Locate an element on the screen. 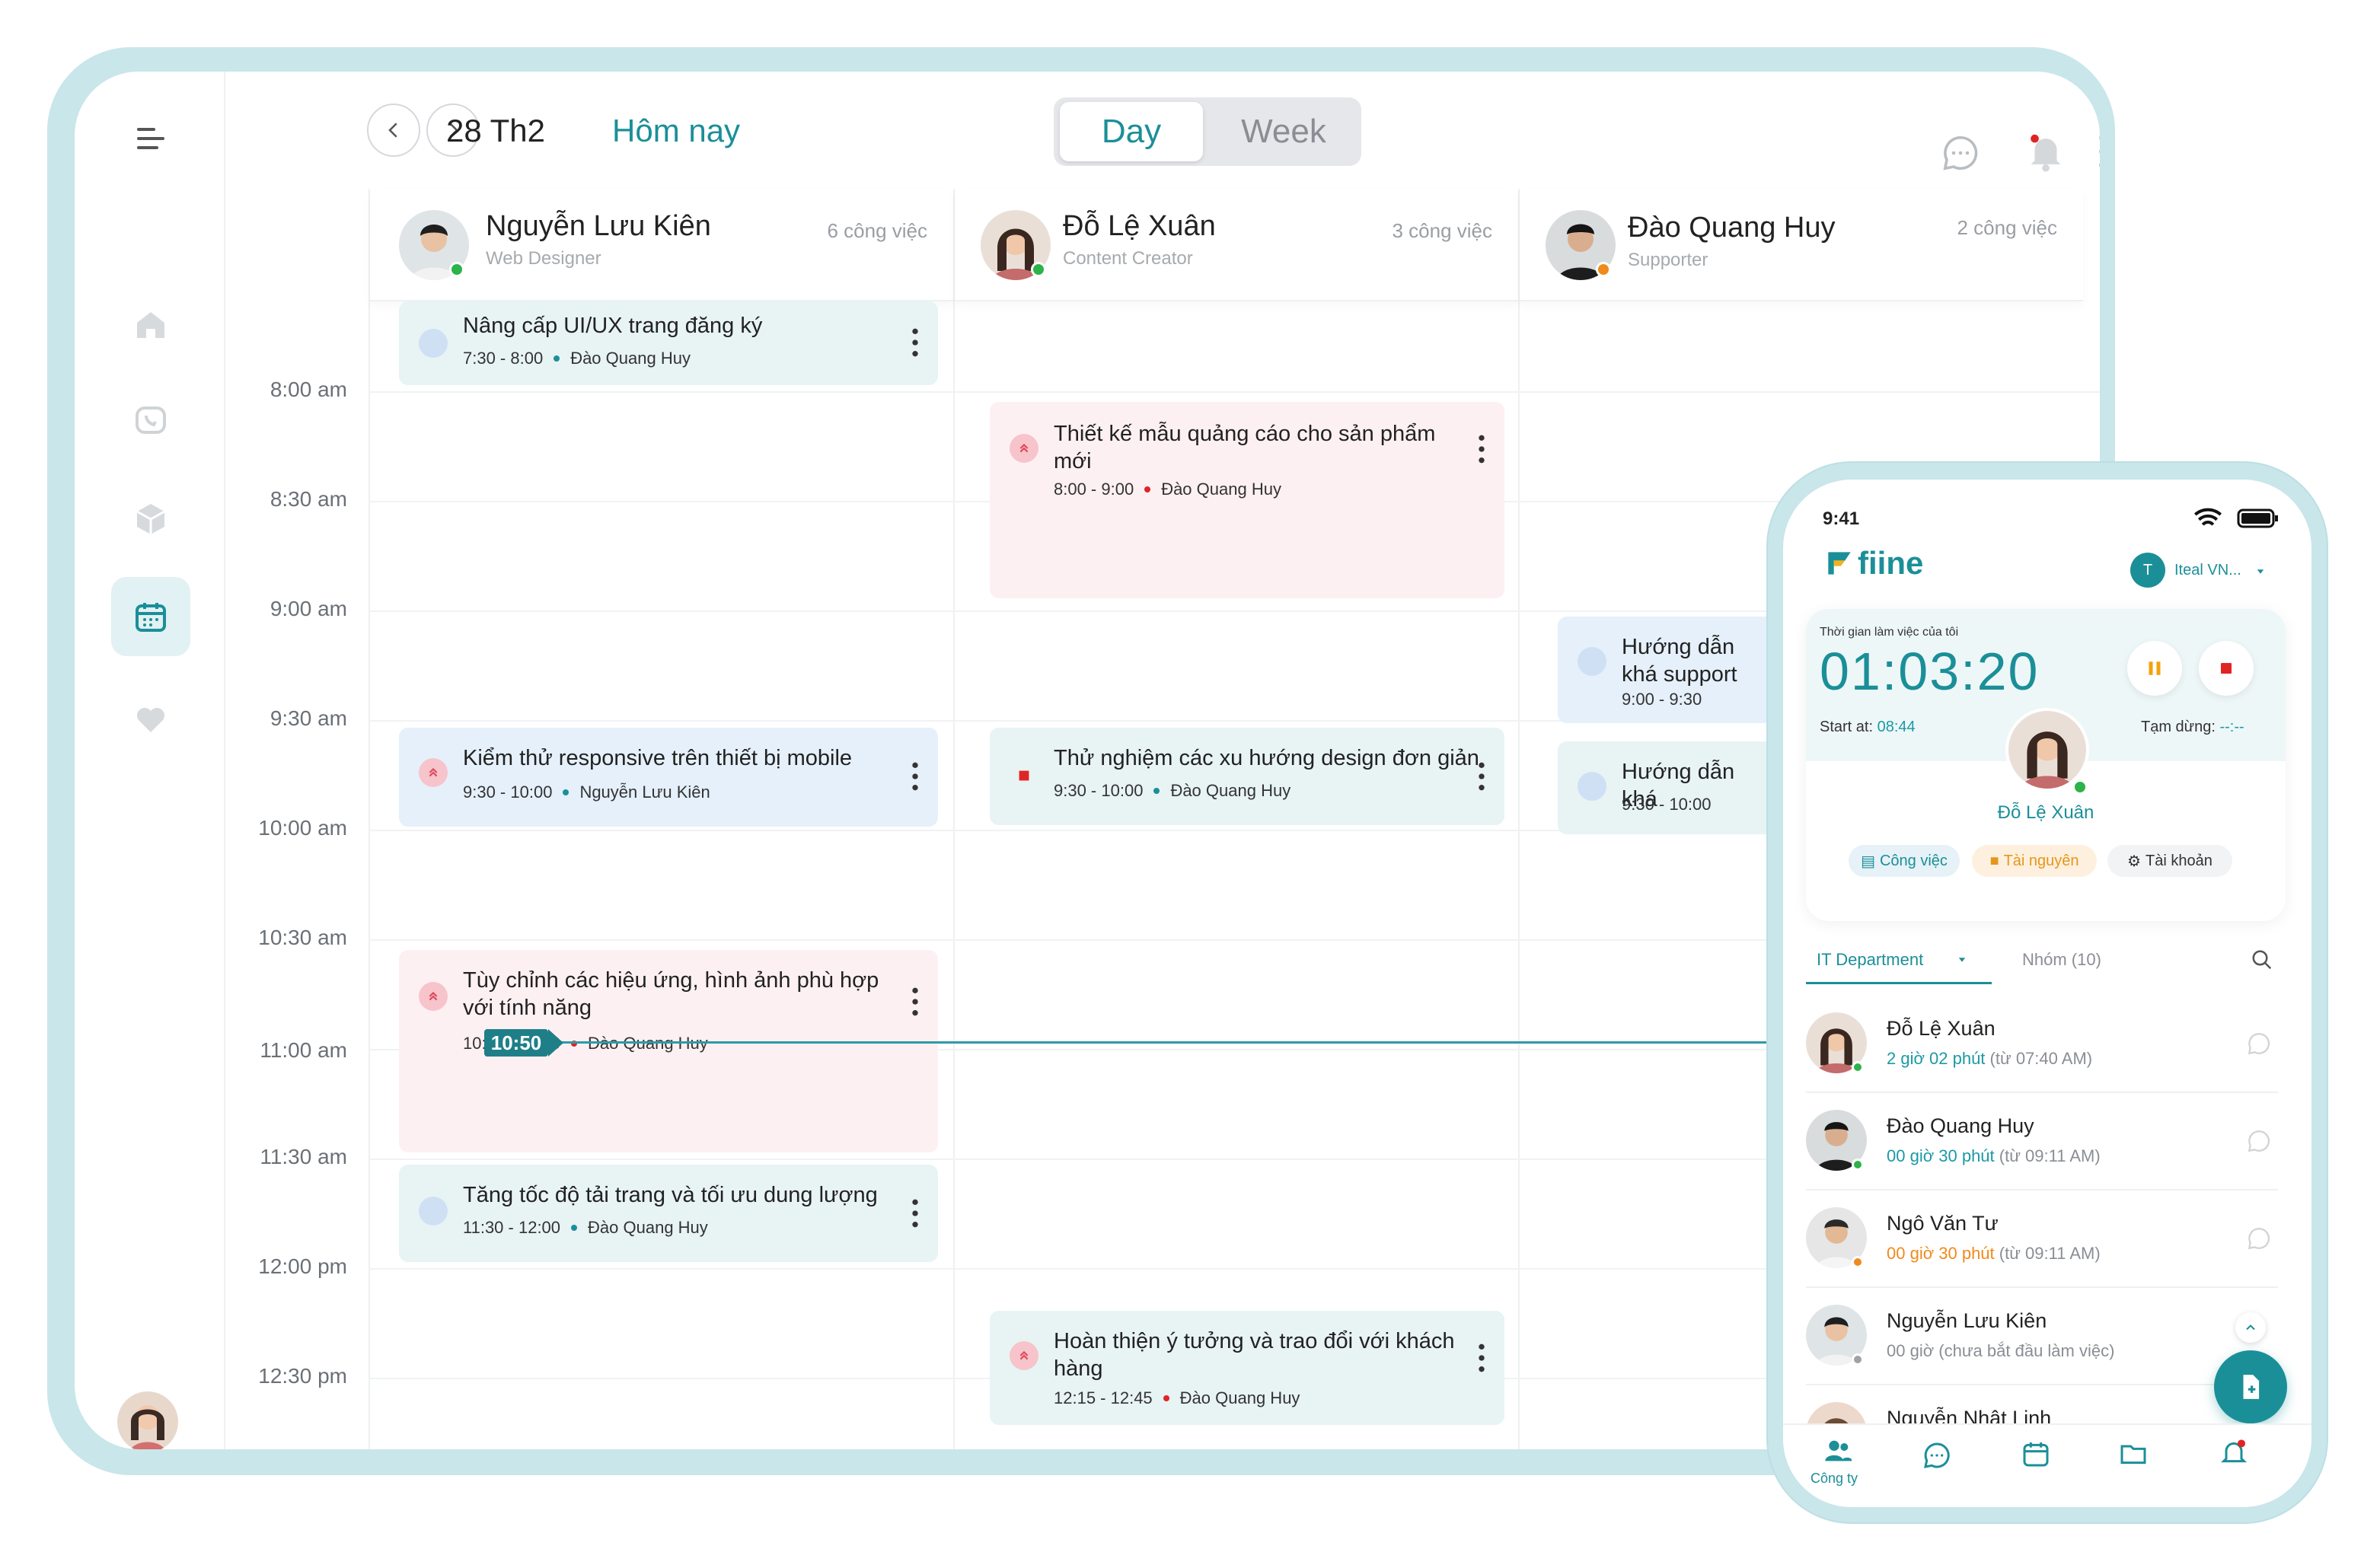 Image resolution: width=2380 pixels, height=1565 pixels. person-role: Supporter is located at coordinates (1668, 260).